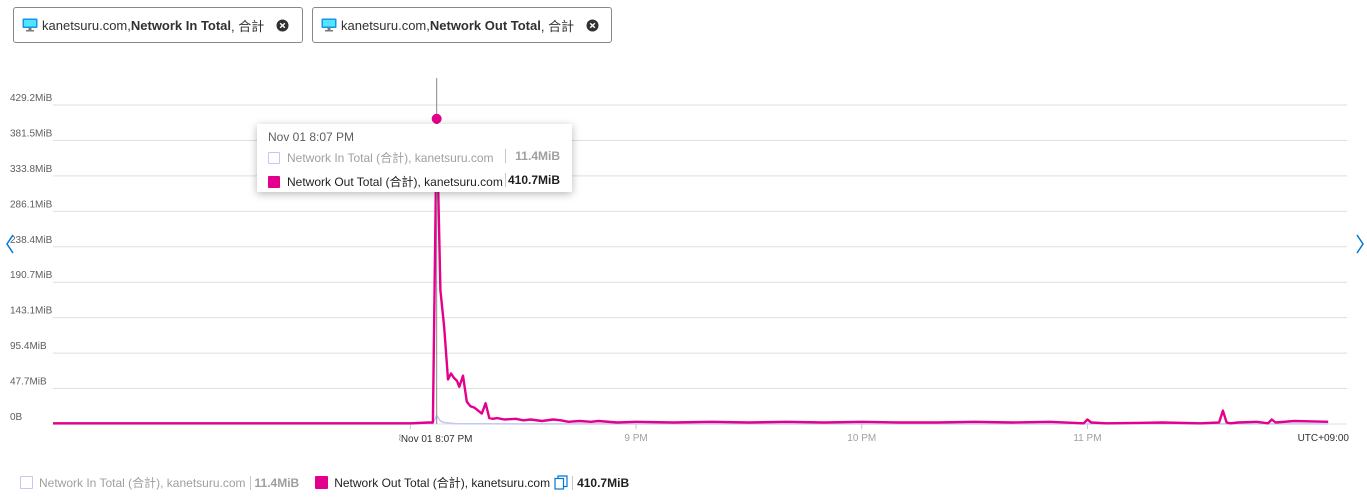 This screenshot has height=502, width=1367. Describe the element at coordinates (390, 158) in the screenshot. I see `tooltip-label: Network In Total (合計), kanetsuru.com` at that location.